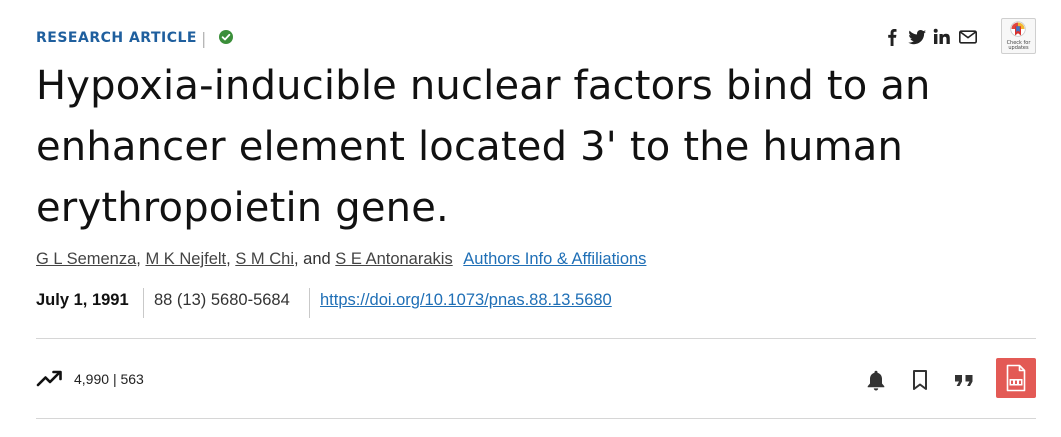  What do you see at coordinates (950, 379) in the screenshot?
I see `article-actions` at bounding box center [950, 379].